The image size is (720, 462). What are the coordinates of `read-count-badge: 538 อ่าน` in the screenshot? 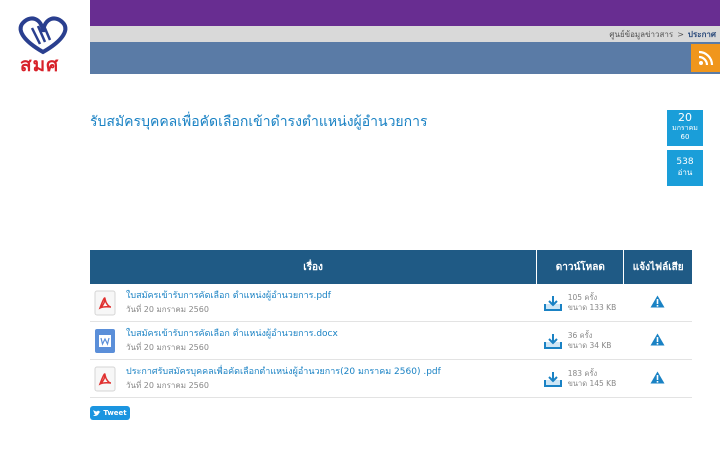 It's located at (685, 168).